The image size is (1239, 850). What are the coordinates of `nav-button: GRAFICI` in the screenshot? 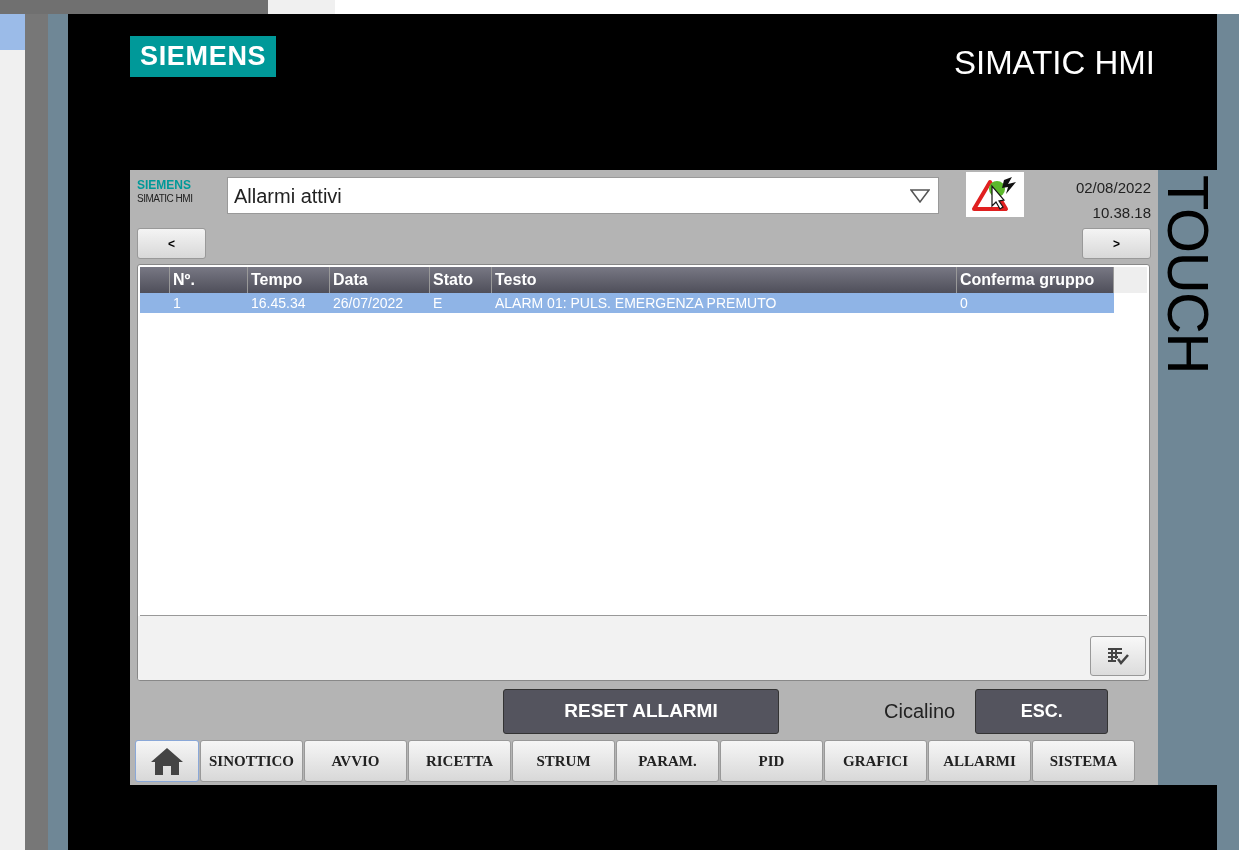 It's located at (875, 761).